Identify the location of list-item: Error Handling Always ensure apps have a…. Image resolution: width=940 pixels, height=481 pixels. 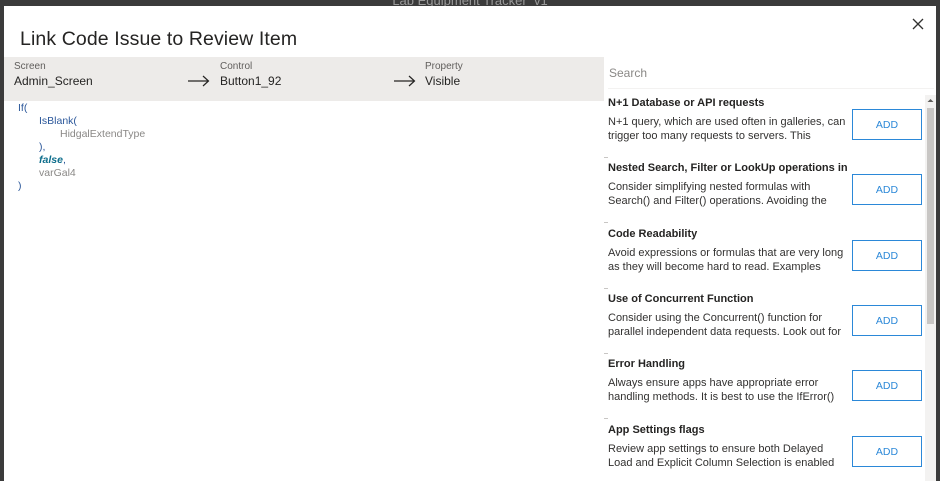
(764, 386).